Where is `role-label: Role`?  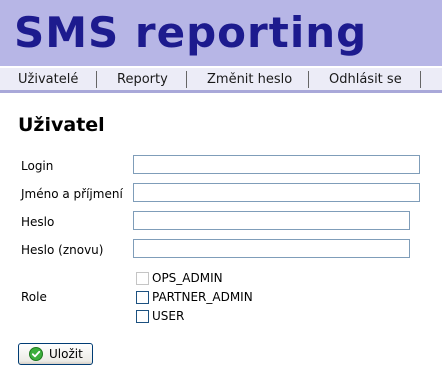
role-label: Role is located at coordinates (34, 297).